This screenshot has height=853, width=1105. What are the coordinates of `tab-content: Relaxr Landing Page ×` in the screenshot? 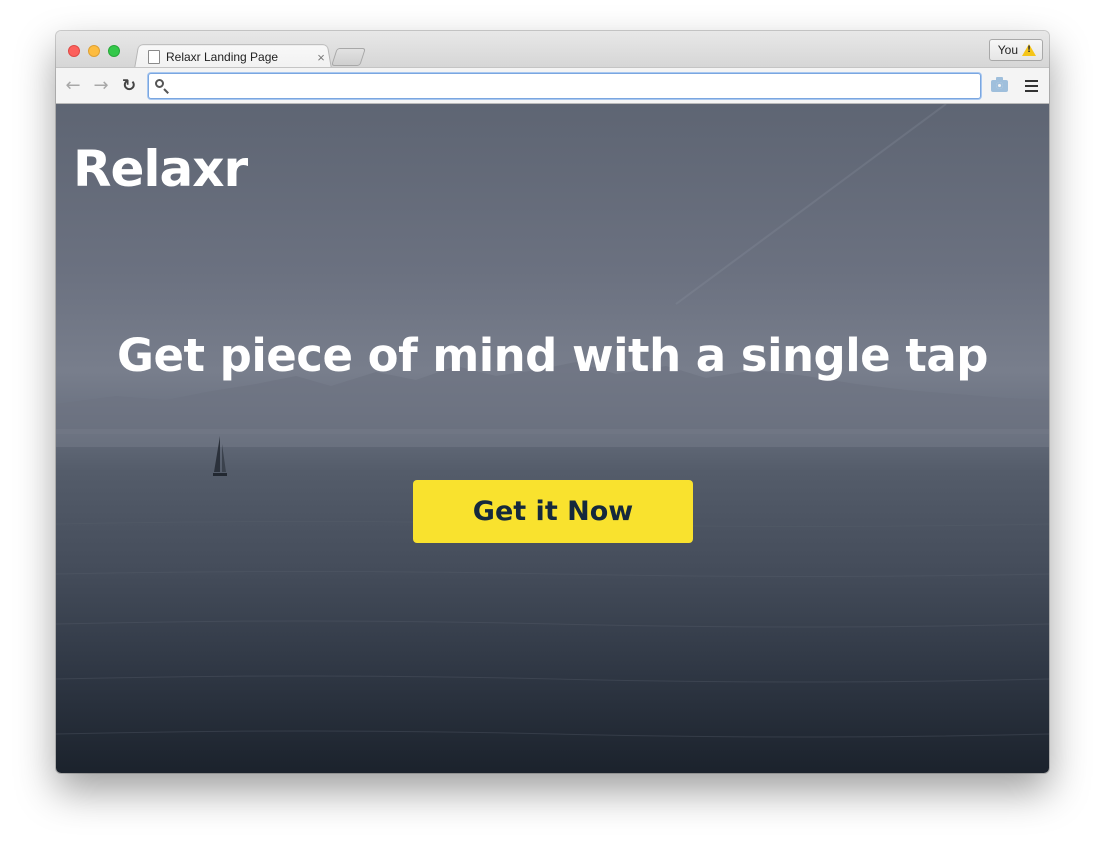 It's located at (238, 57).